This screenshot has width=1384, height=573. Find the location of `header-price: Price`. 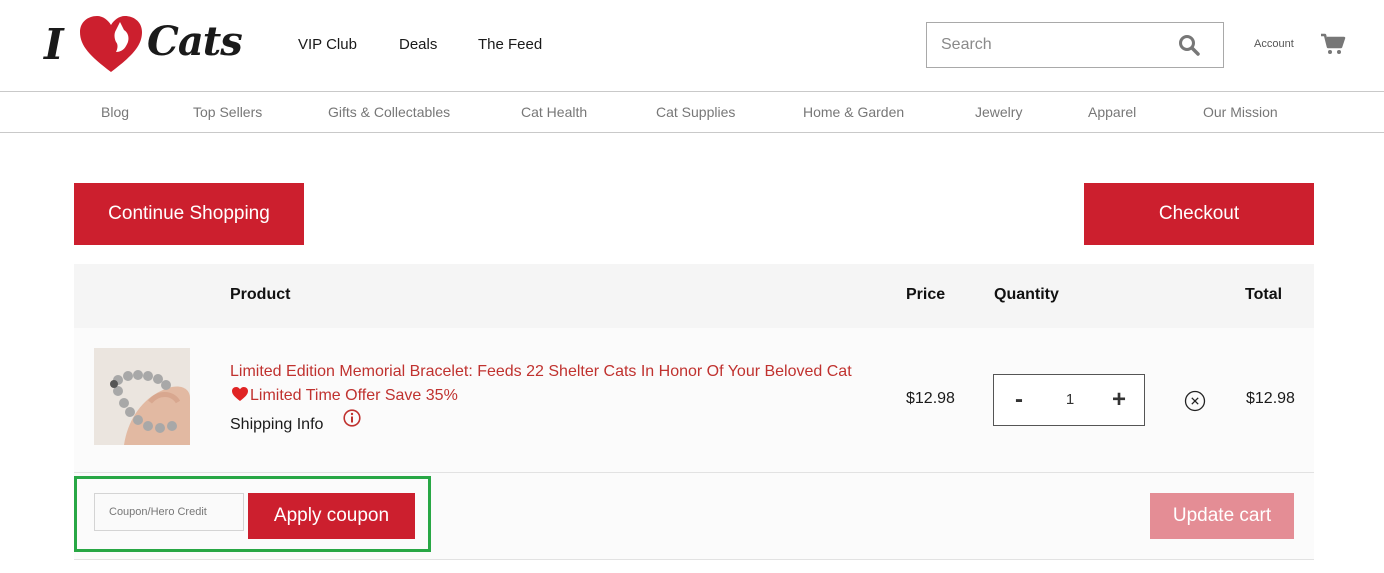

header-price: Price is located at coordinates (926, 294).